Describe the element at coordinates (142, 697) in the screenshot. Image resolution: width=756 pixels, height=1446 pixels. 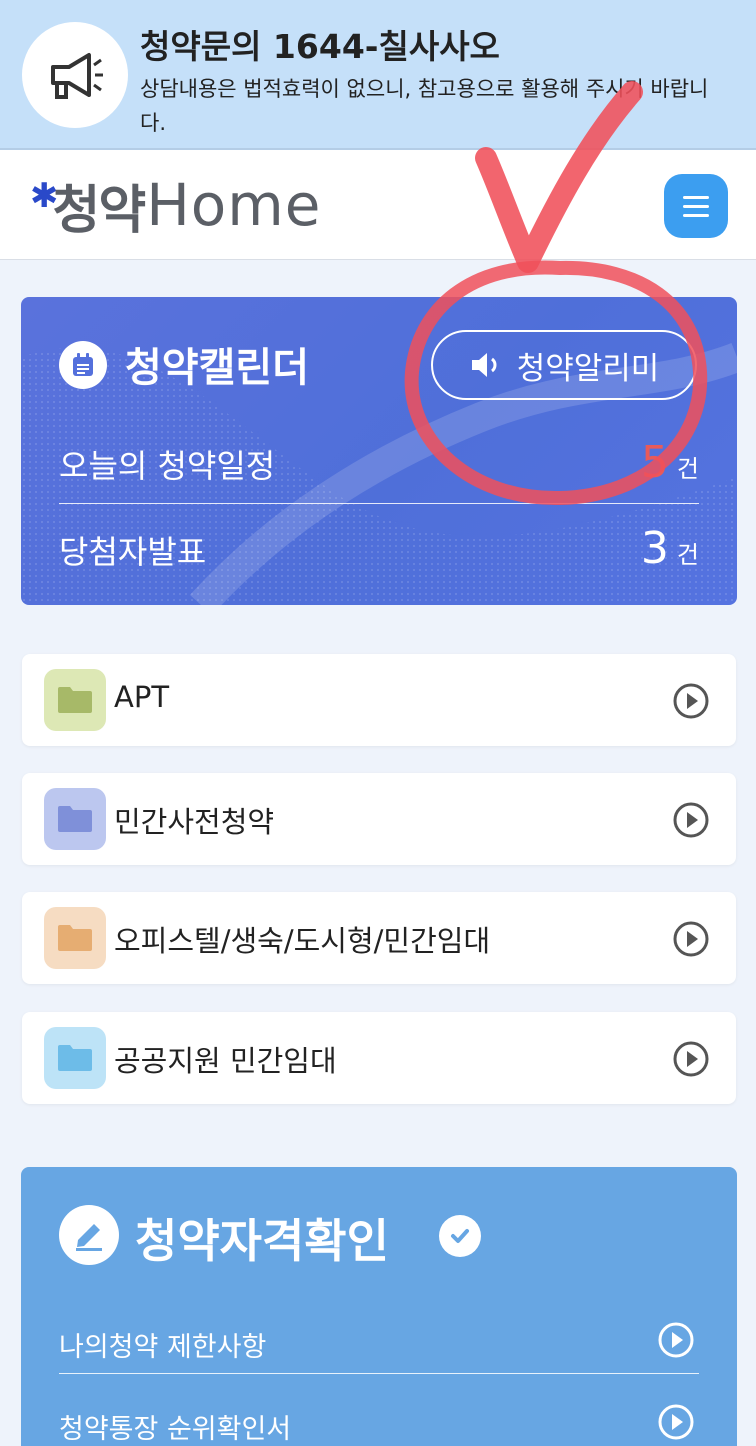
I see `category-label: APT` at that location.